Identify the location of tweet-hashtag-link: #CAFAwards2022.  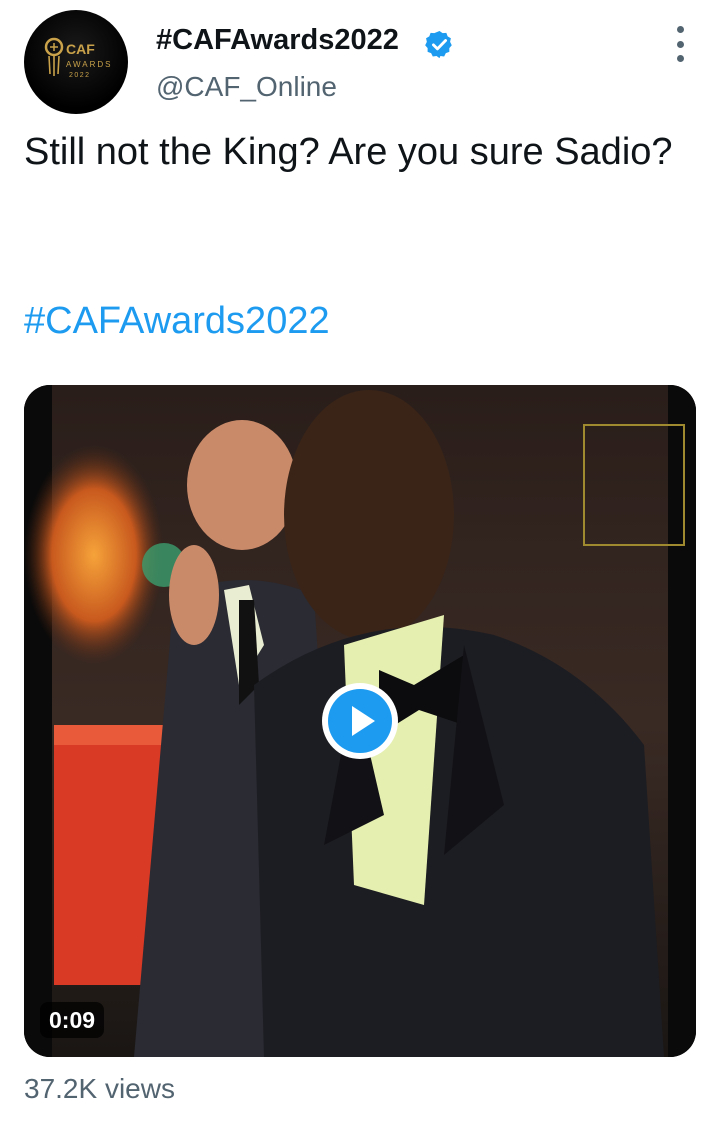
(177, 321).